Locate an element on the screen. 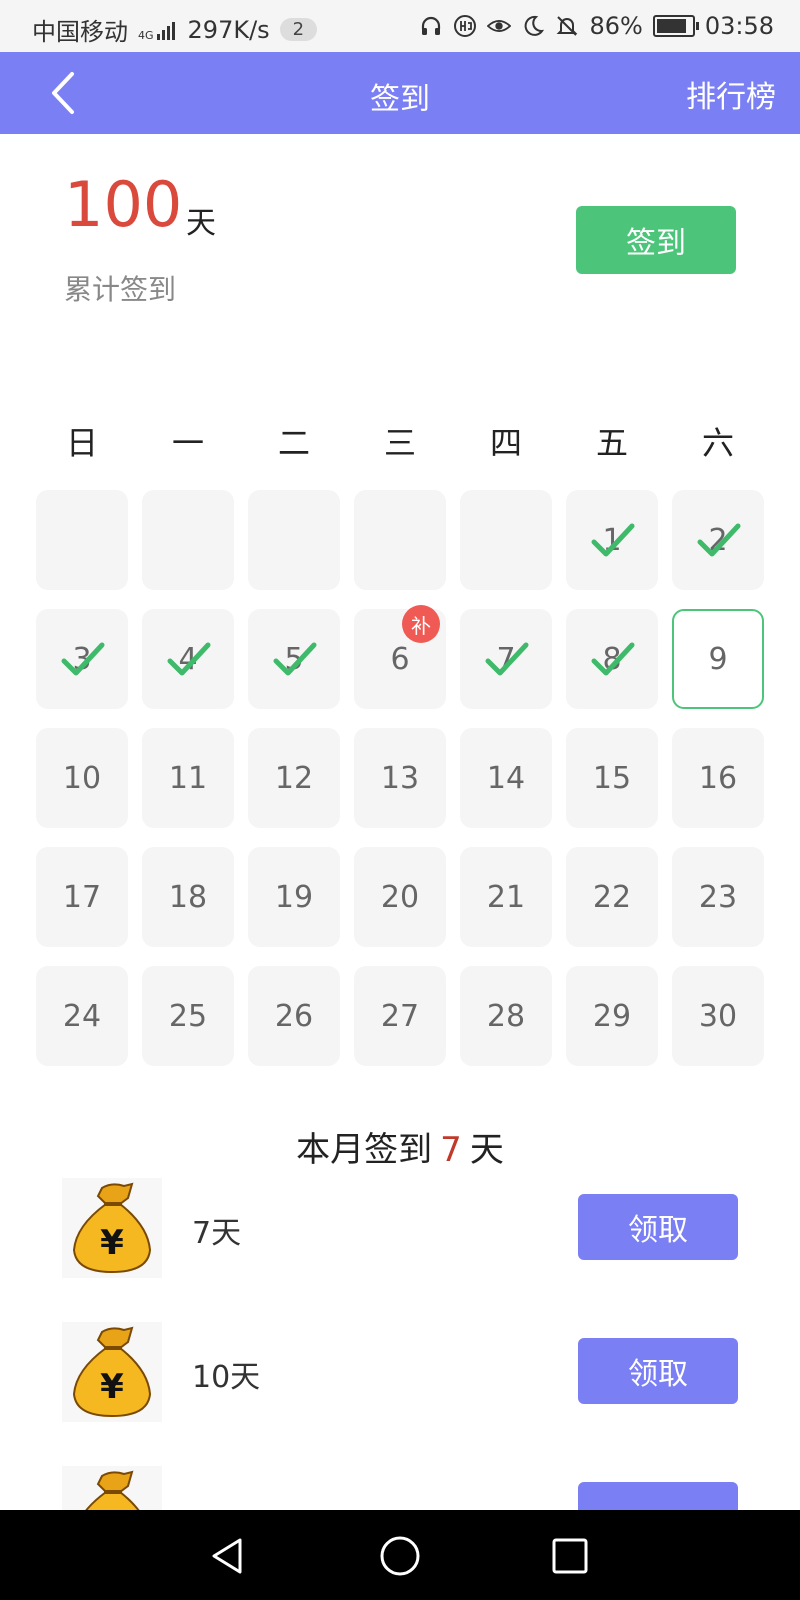 The height and width of the screenshot is (1600, 800). square-recents-icon is located at coordinates (570, 1556).